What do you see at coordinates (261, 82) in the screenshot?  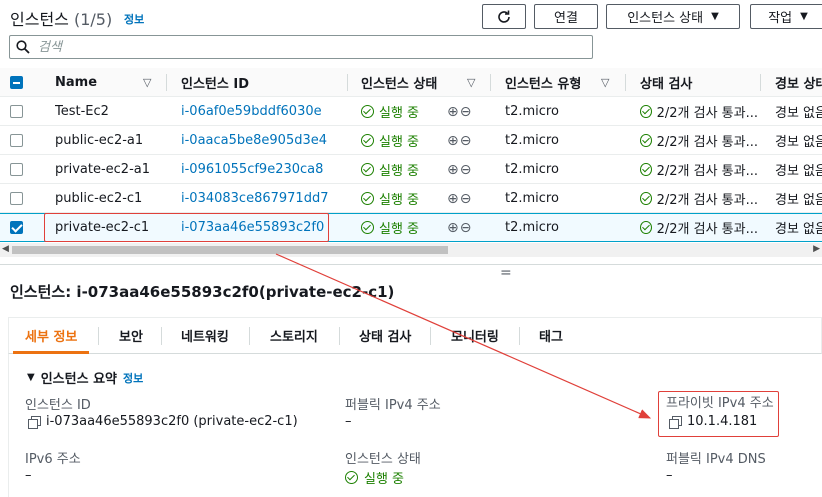 I see `column-header-instance-id: 인스턴스 ID` at bounding box center [261, 82].